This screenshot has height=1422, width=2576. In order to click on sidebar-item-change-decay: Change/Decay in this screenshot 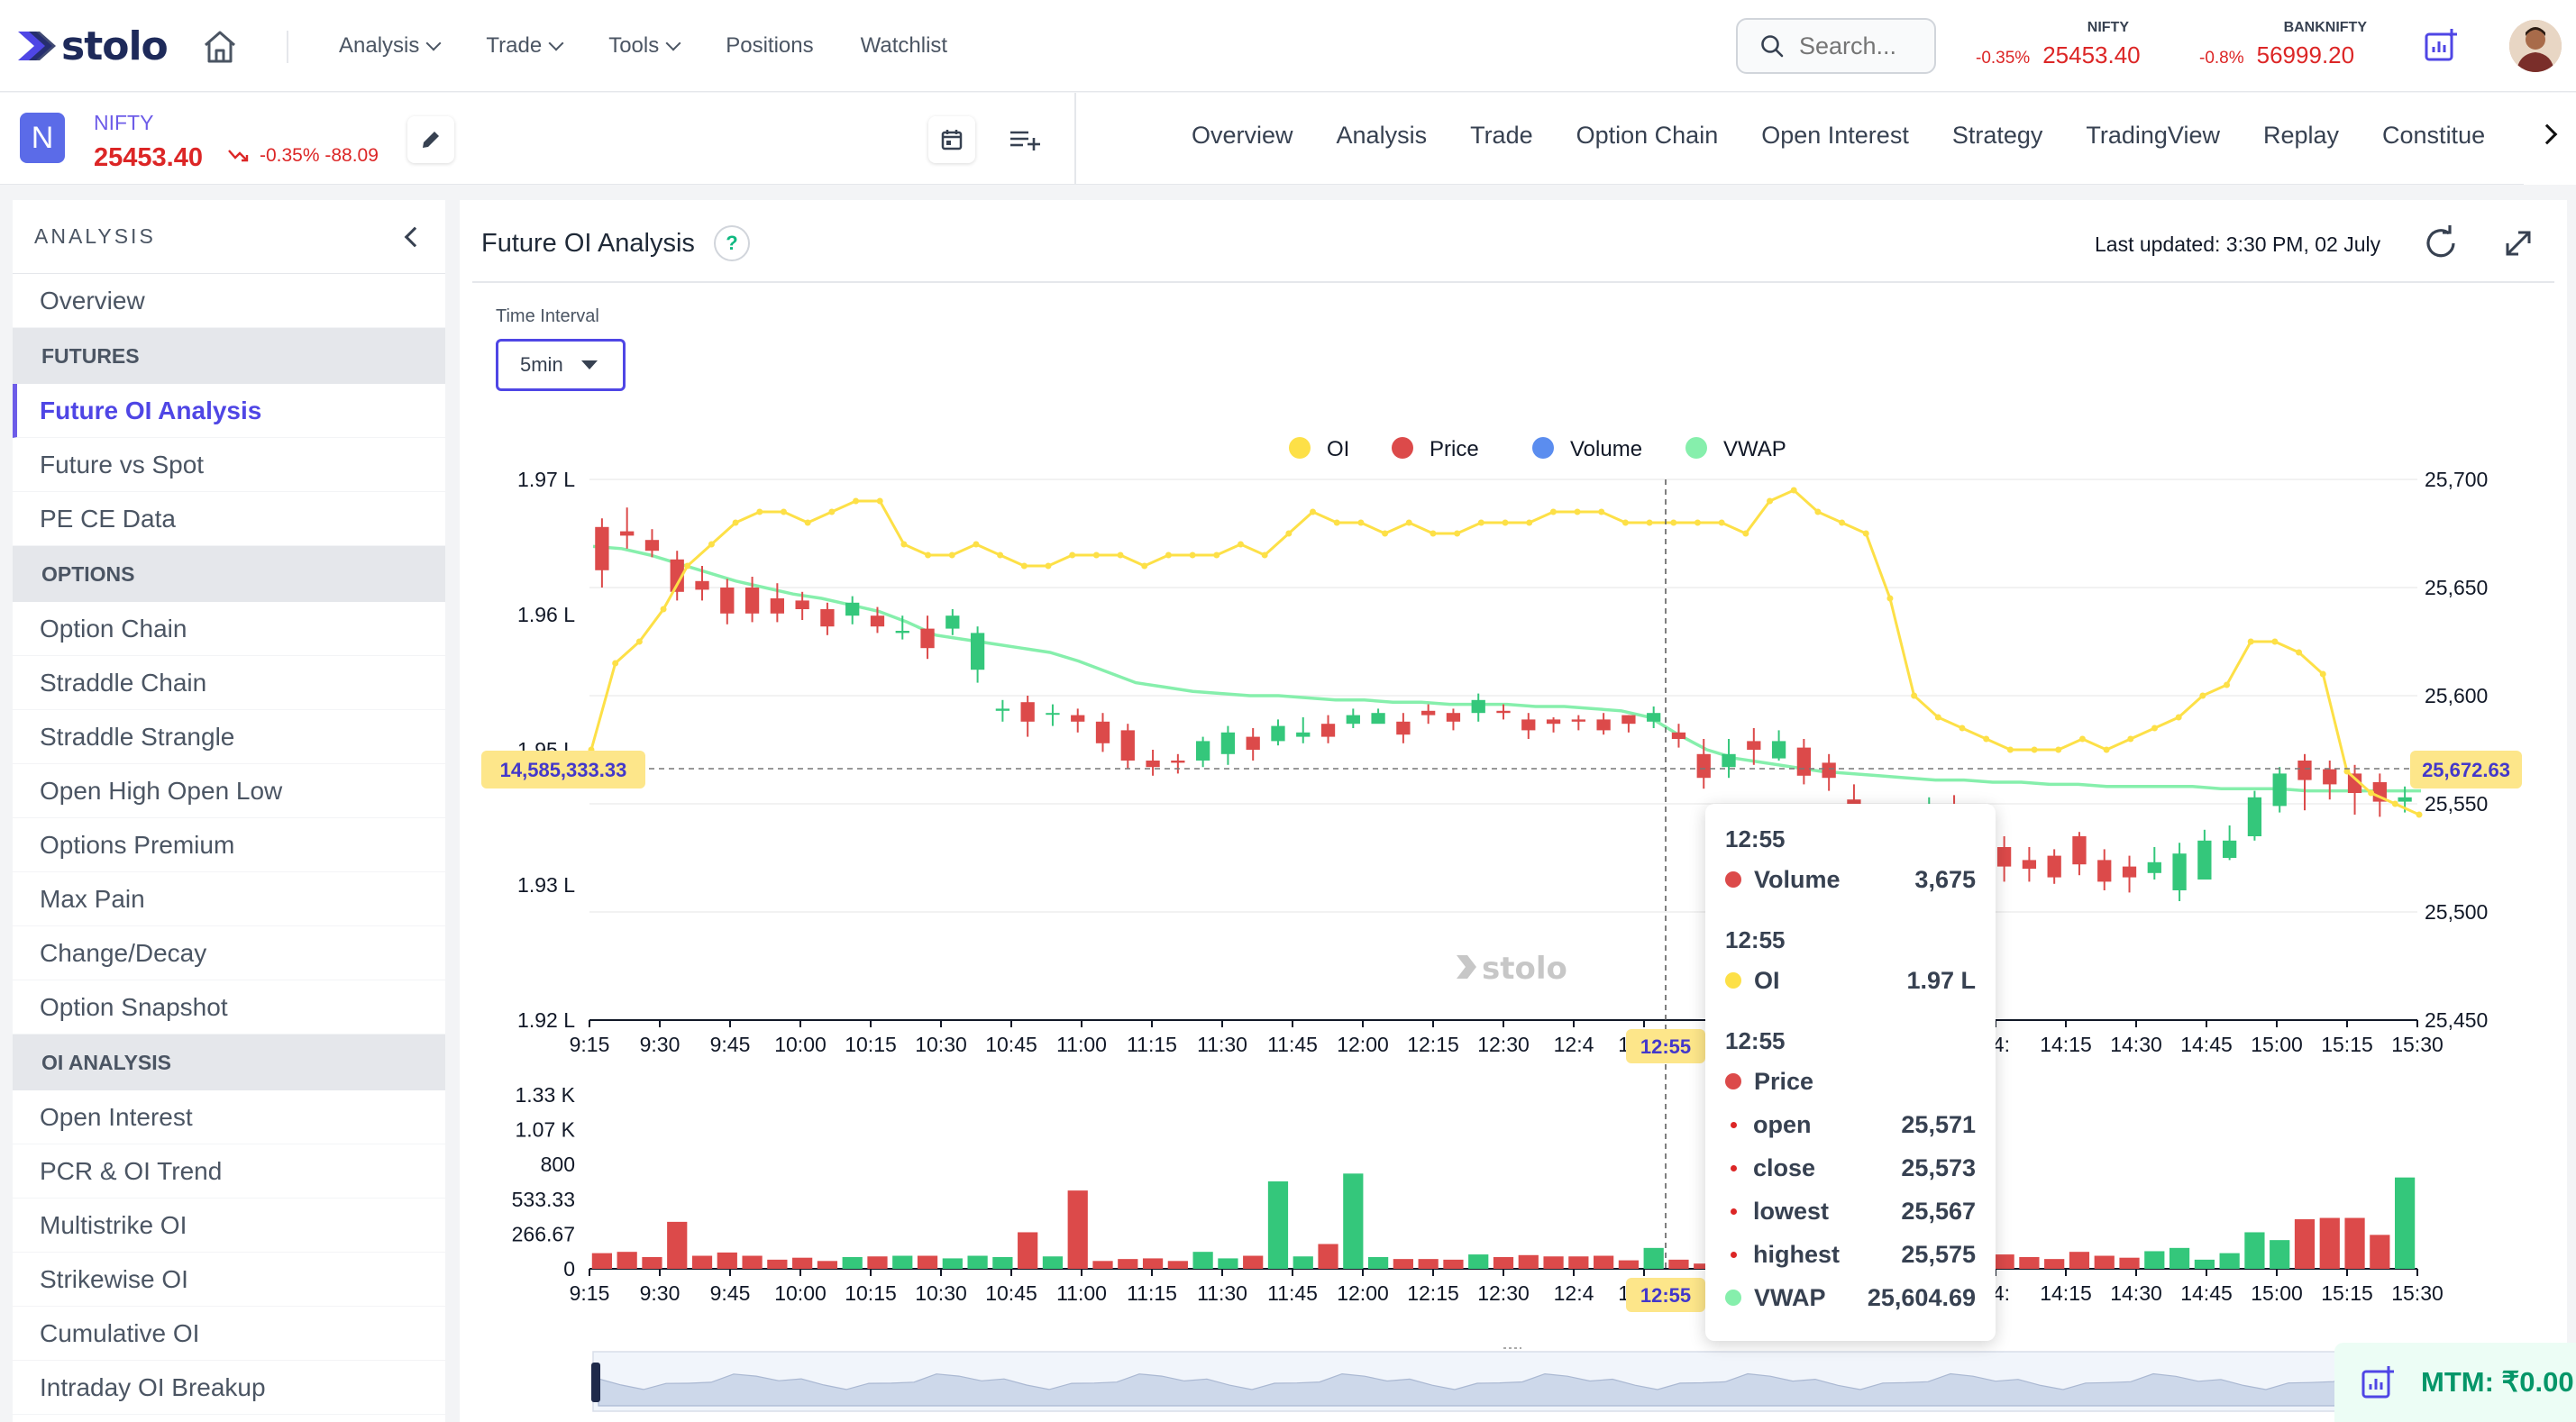, I will do `click(229, 953)`.